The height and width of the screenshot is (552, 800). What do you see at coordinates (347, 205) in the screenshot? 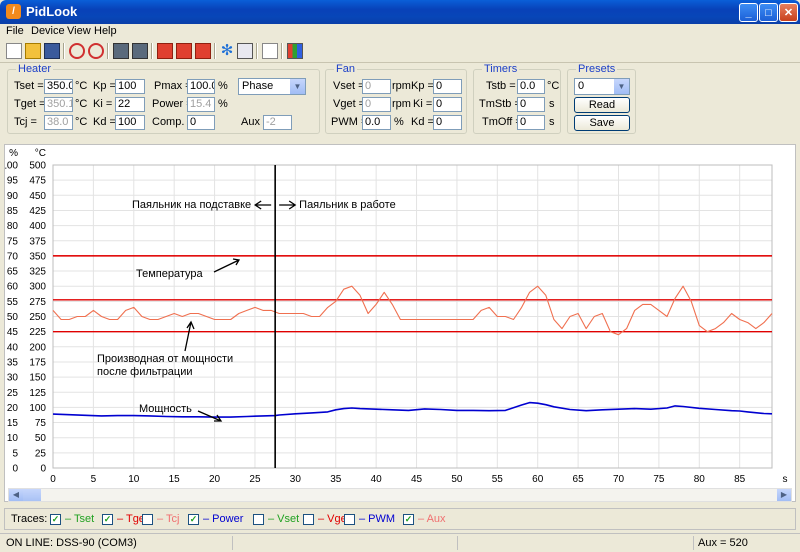
I see `annotation-work: Паяльник в работе` at bounding box center [347, 205].